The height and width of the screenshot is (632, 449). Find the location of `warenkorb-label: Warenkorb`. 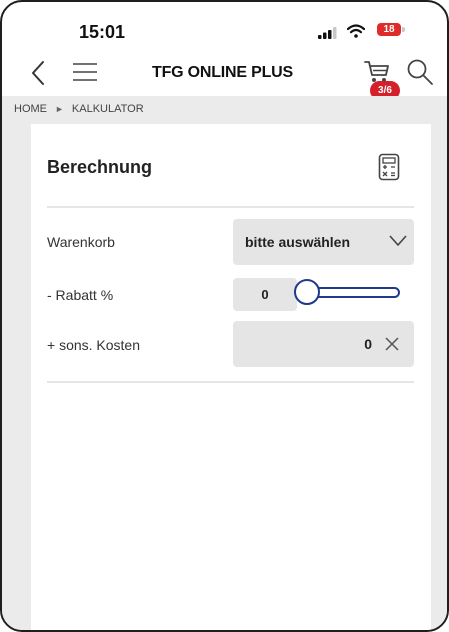

warenkorb-label: Warenkorb is located at coordinates (81, 242).